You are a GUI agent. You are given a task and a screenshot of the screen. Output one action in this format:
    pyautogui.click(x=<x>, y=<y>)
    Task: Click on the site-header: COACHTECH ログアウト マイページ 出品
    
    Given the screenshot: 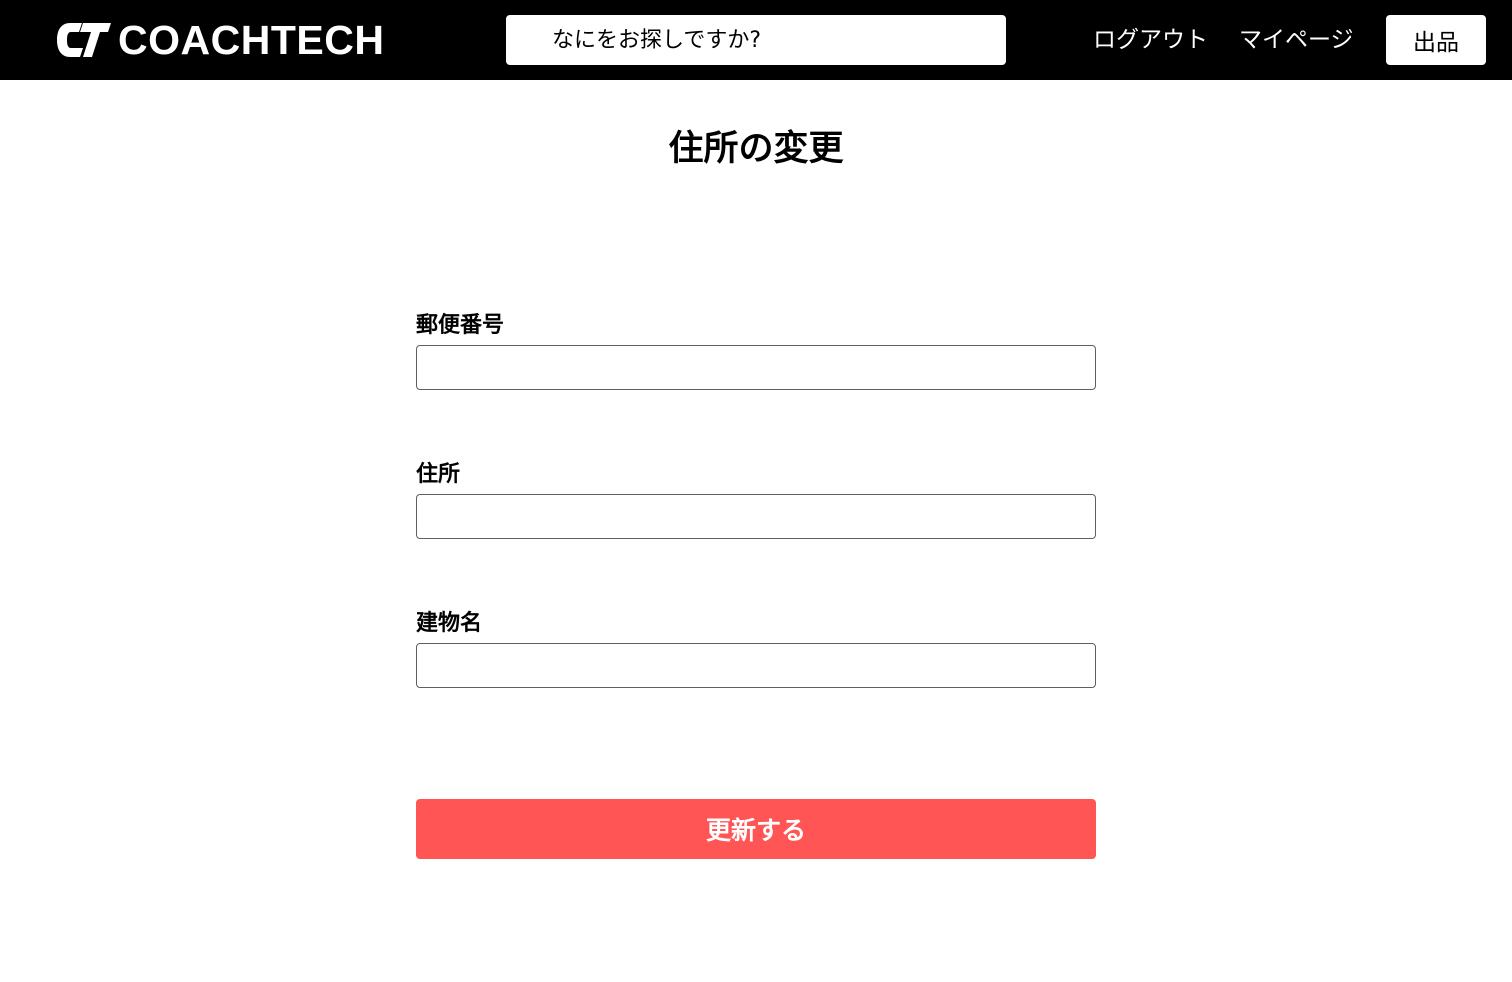 What is the action you would take?
    pyautogui.click(x=756, y=40)
    